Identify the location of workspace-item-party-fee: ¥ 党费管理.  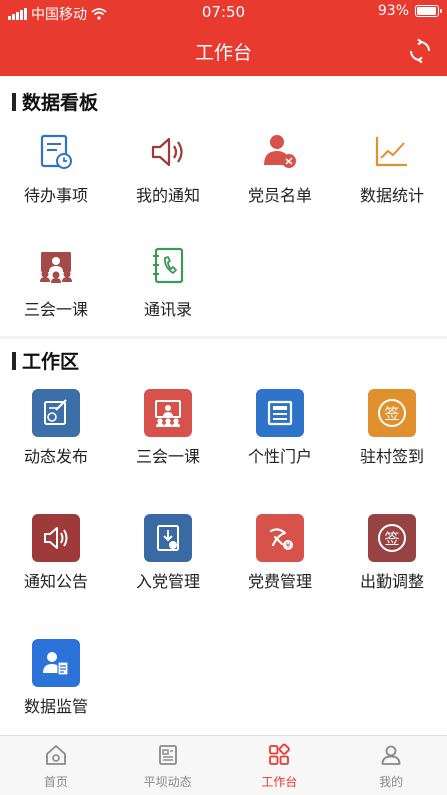
(280, 553).